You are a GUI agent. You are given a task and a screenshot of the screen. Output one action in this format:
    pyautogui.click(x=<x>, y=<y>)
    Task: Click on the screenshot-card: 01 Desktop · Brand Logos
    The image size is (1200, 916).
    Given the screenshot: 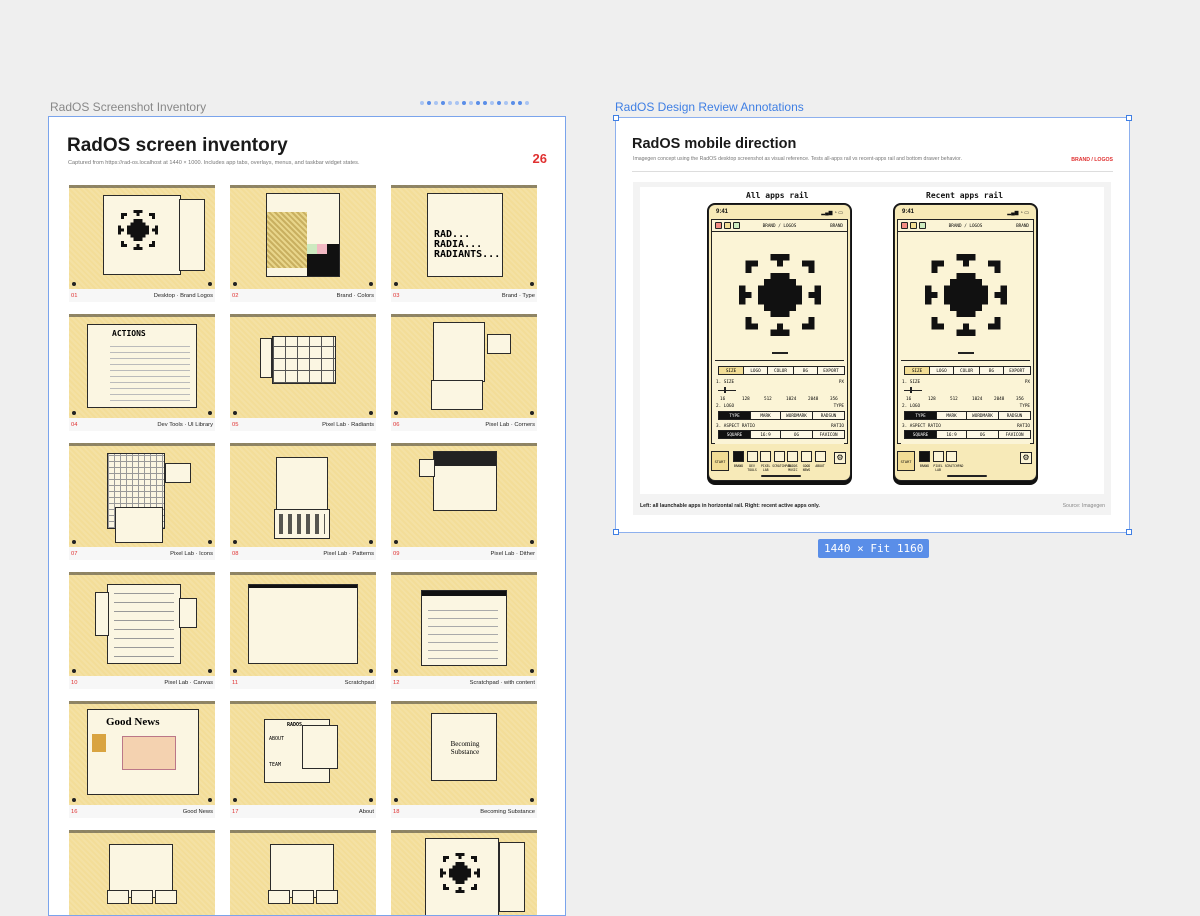 What is the action you would take?
    pyautogui.click(x=142, y=243)
    